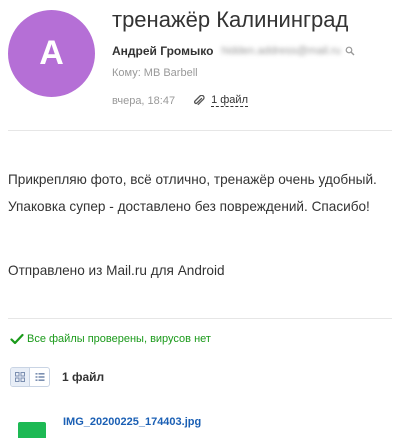  I want to click on image-thumbnail, so click(32, 430).